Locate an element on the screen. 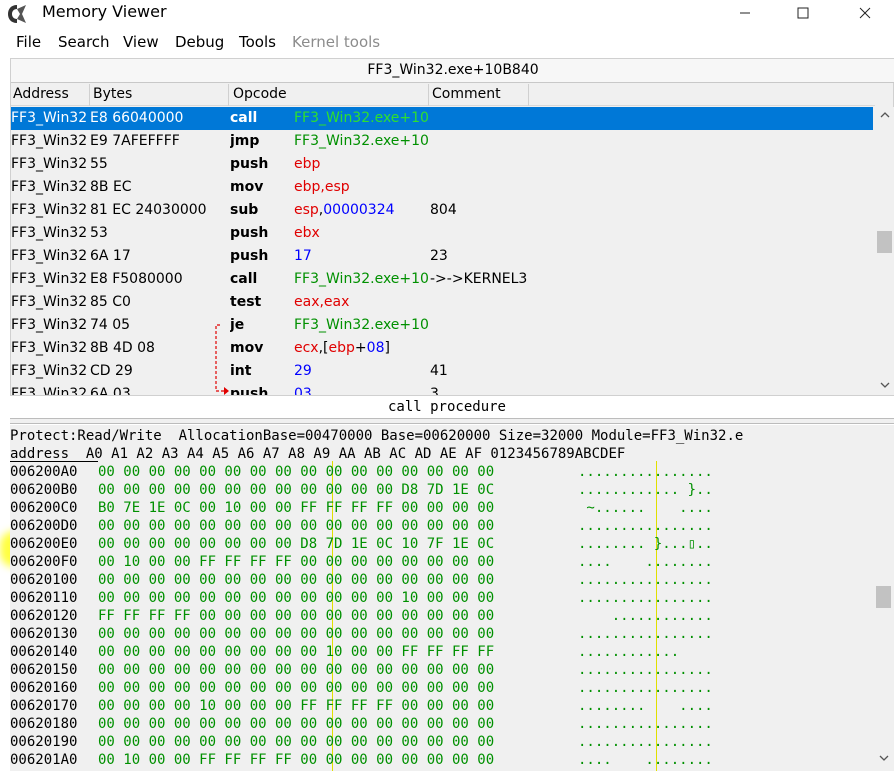 The height and width of the screenshot is (771, 894). disassembly-row: FF3_Win32 8B EC mov ebp,esp is located at coordinates (442, 187).